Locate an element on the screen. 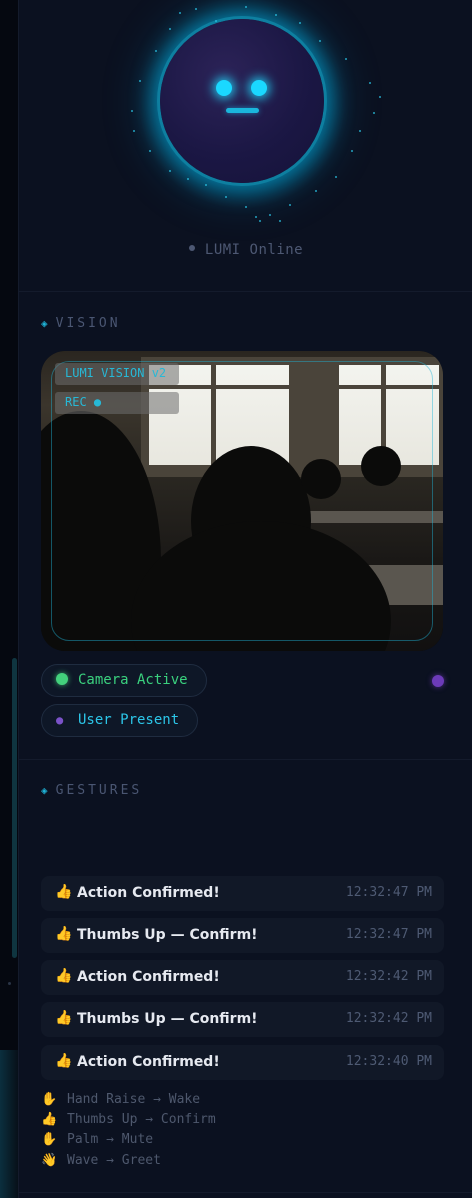 The image size is (472, 1198). bottom-divider is located at coordinates (245, 1192).